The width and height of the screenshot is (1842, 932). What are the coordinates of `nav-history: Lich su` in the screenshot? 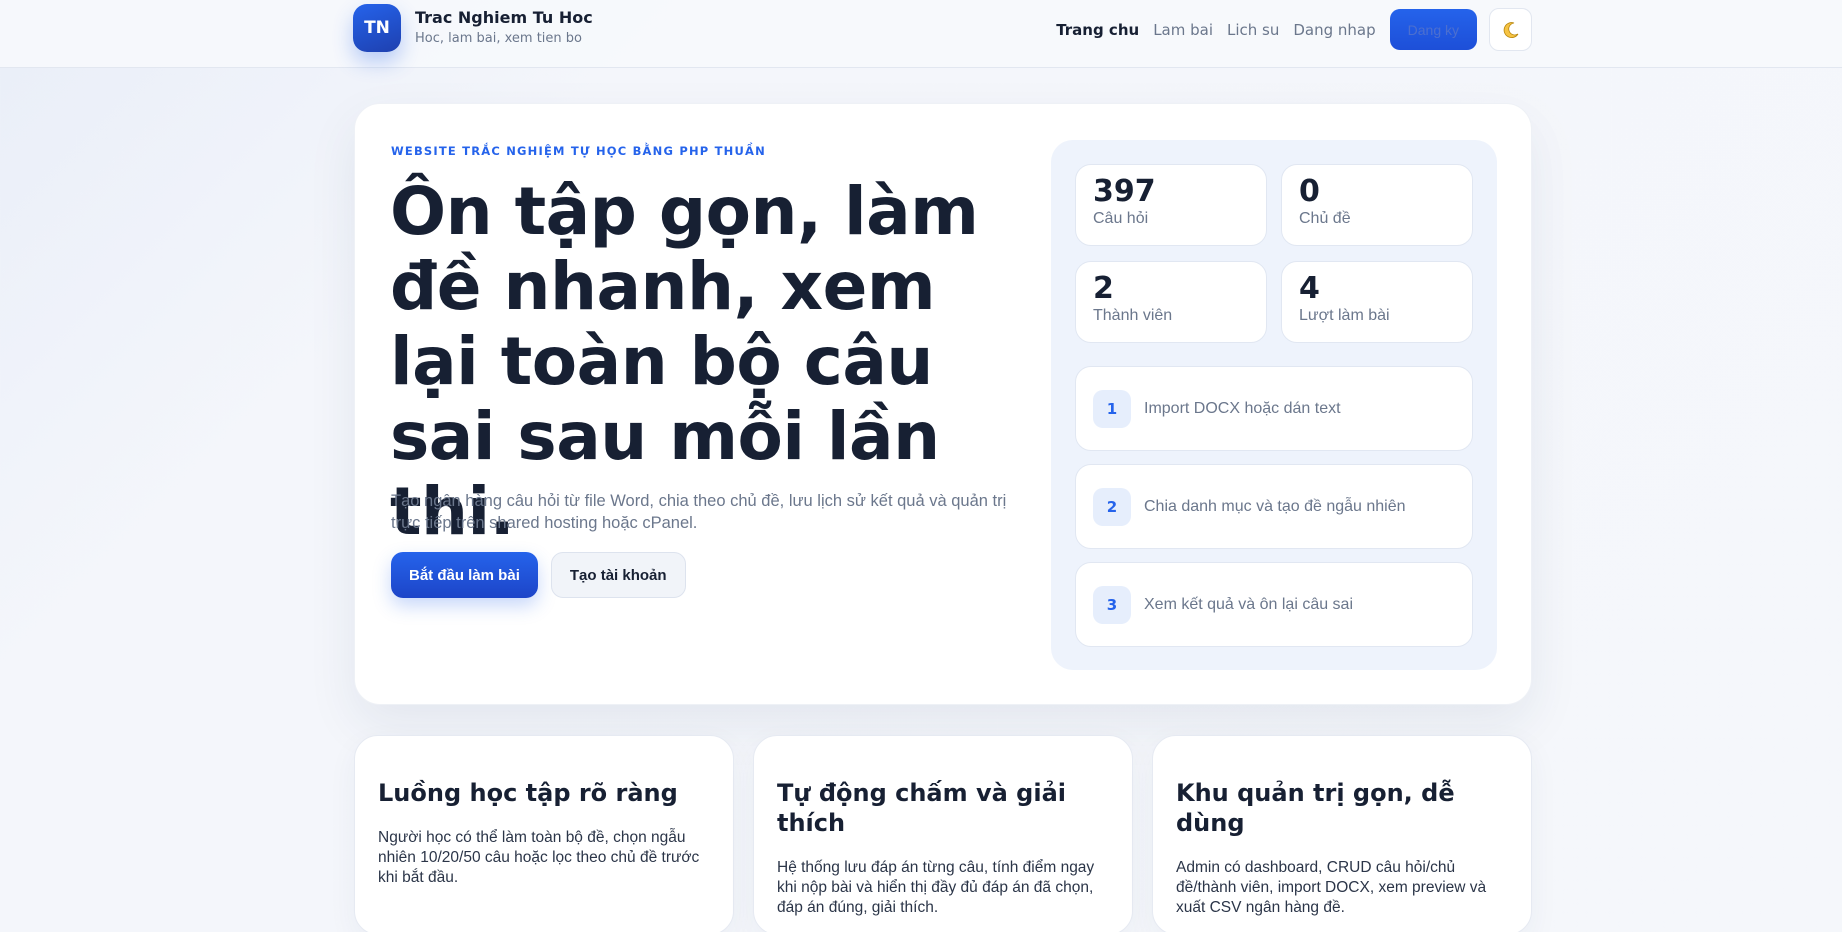 It's located at (1253, 30).